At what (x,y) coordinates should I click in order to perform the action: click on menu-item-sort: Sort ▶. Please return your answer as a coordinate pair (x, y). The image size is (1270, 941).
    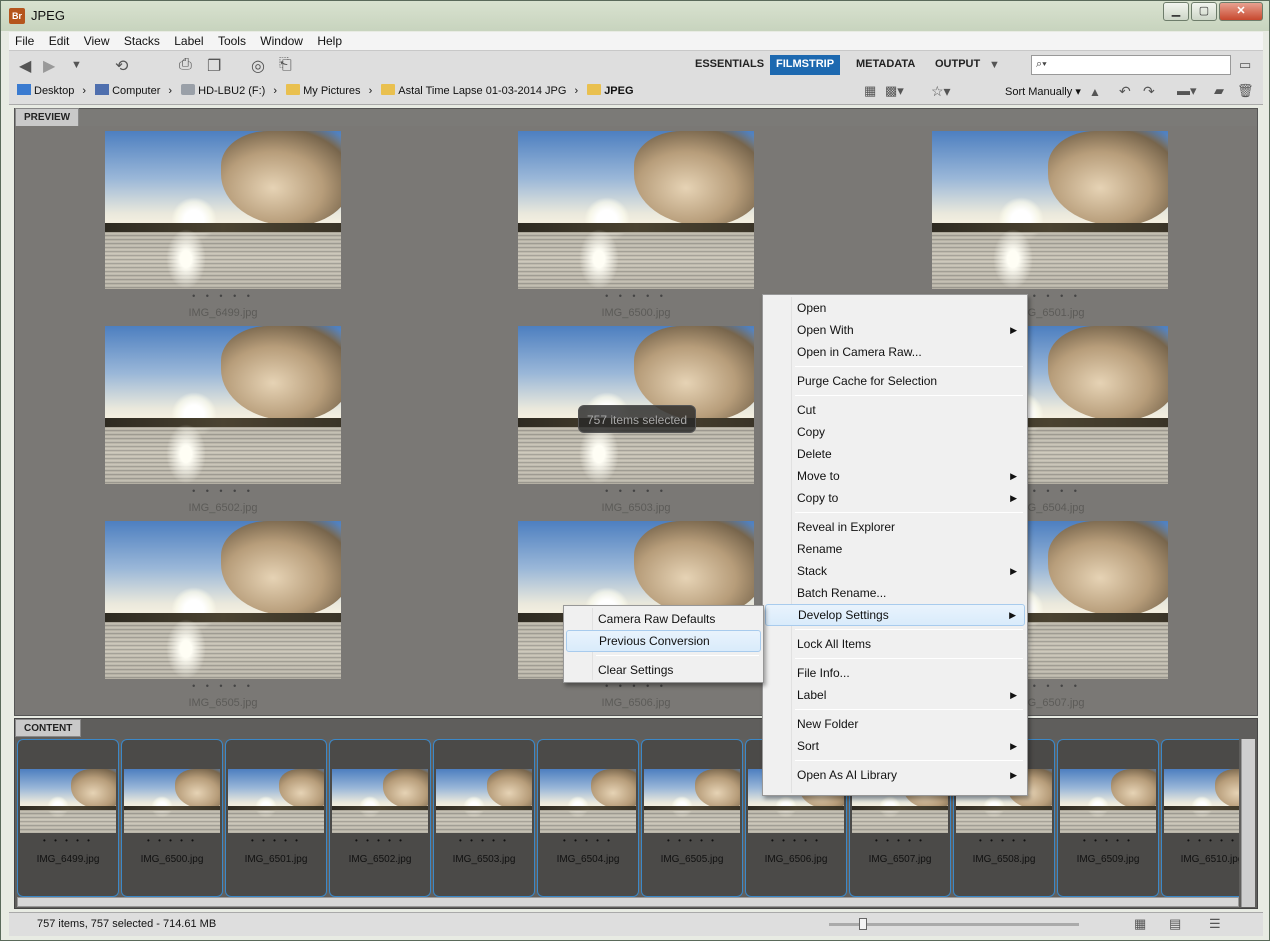
    Looking at the image, I should click on (895, 746).